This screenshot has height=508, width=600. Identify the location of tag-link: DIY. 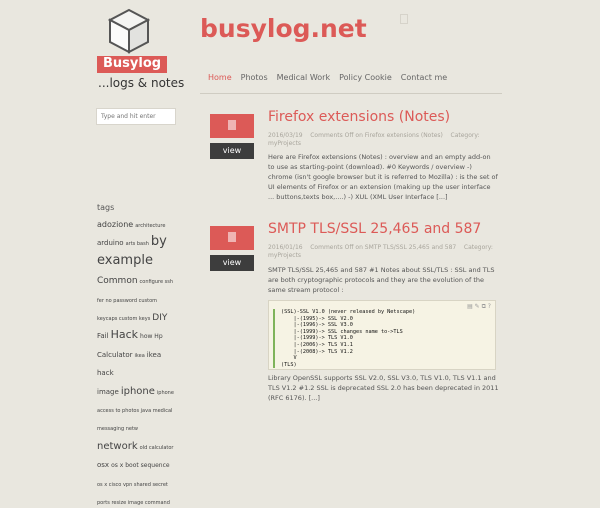
(159, 318).